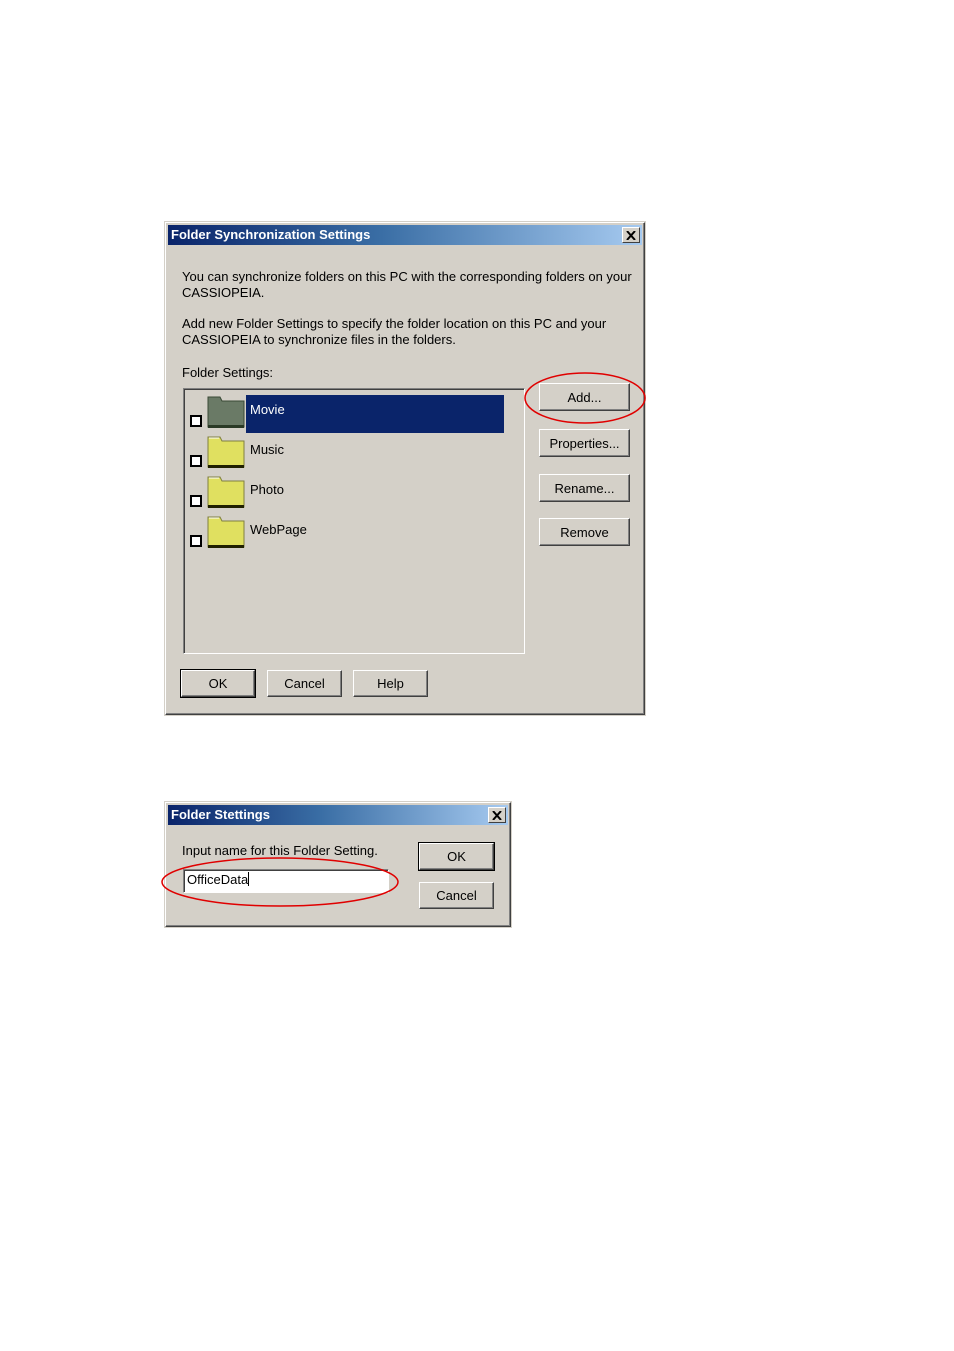  Describe the element at coordinates (196, 501) in the screenshot. I see `photo-checkbox` at that location.